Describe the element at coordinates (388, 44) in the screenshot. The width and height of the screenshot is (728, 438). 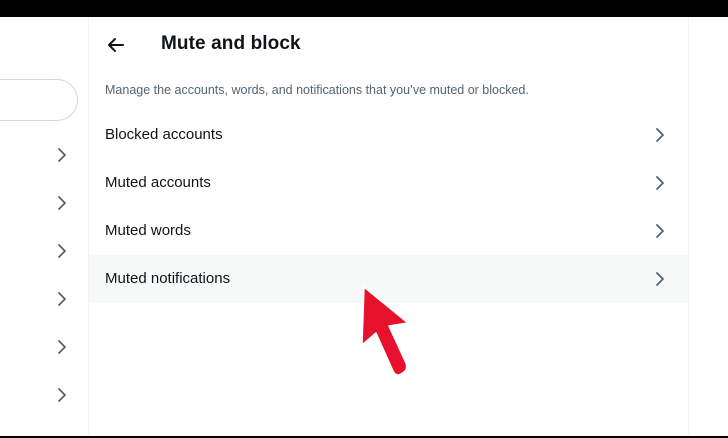
I see `page-header: Mute and block` at that location.